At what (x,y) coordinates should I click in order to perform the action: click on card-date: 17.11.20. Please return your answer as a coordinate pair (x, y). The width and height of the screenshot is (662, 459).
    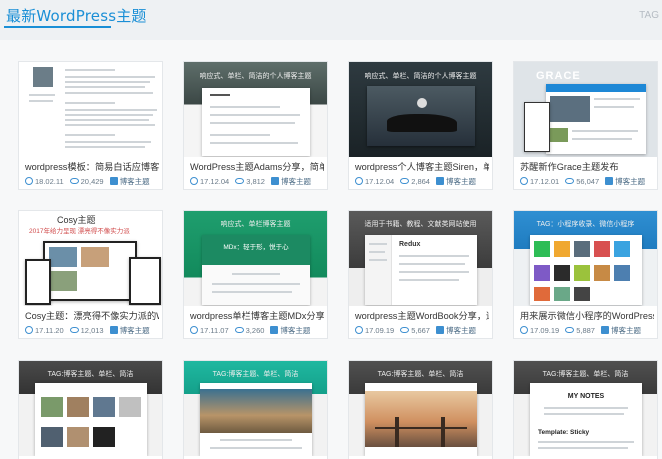
    Looking at the image, I should click on (49, 330).